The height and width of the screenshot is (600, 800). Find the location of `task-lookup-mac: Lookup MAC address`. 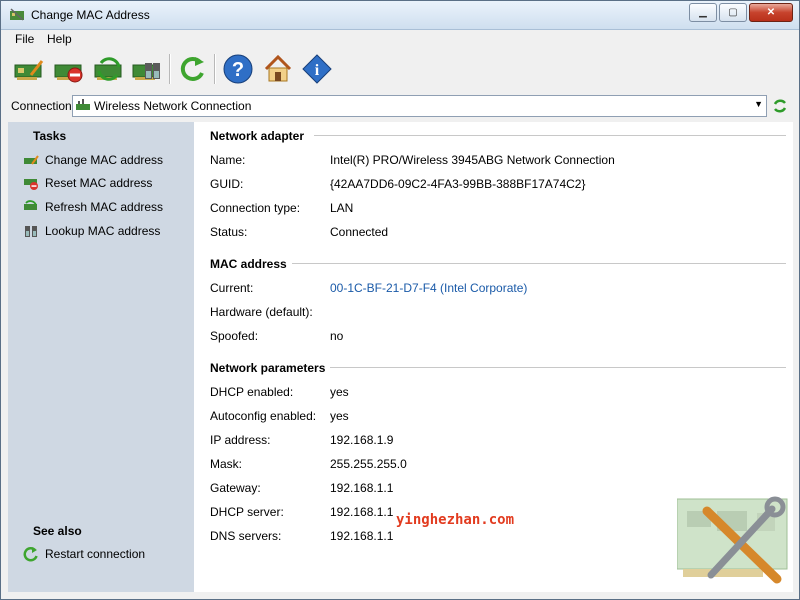

task-lookup-mac: Lookup MAC address is located at coordinates (91, 231).